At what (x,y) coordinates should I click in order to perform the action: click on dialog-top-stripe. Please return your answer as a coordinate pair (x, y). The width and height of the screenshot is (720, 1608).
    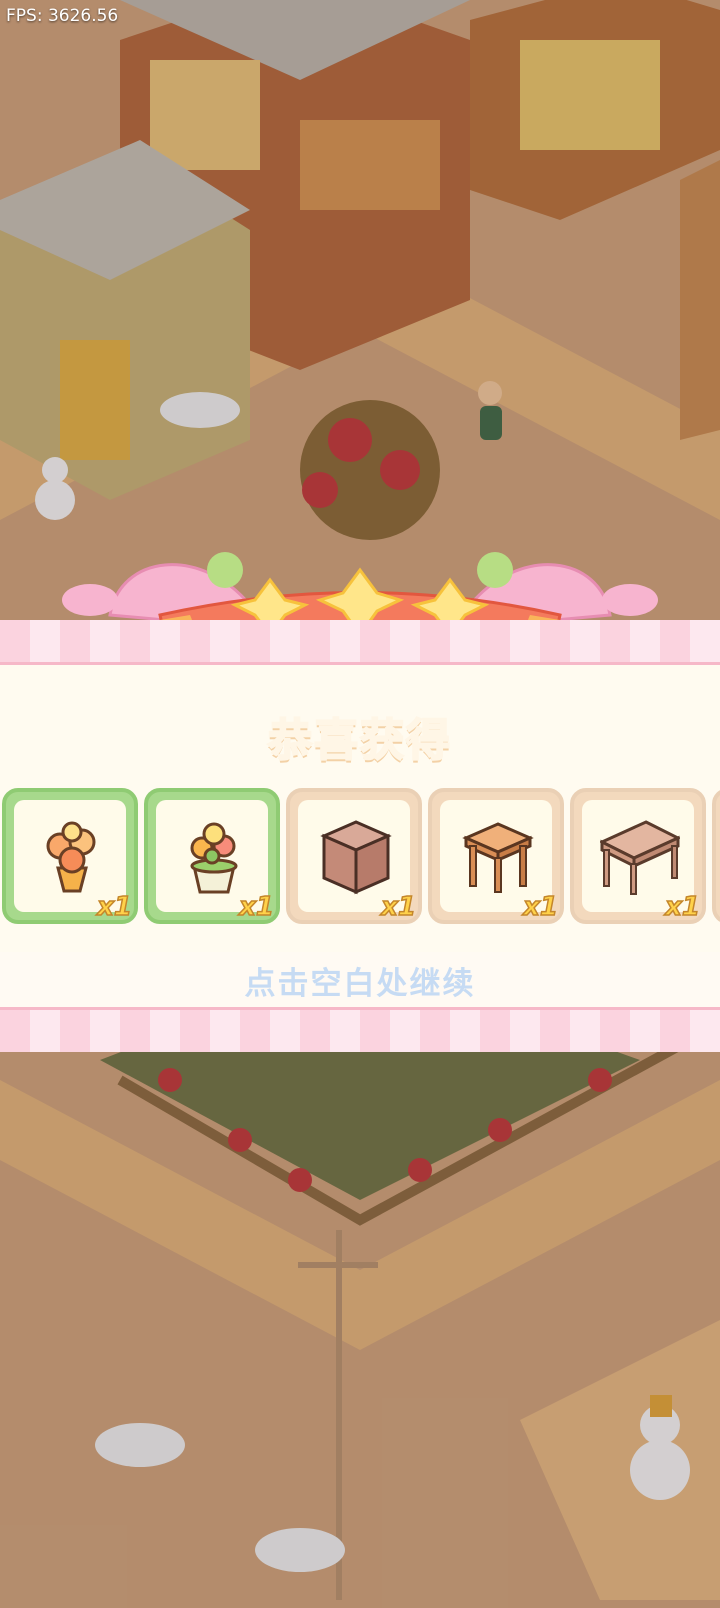
    Looking at the image, I should click on (360, 642).